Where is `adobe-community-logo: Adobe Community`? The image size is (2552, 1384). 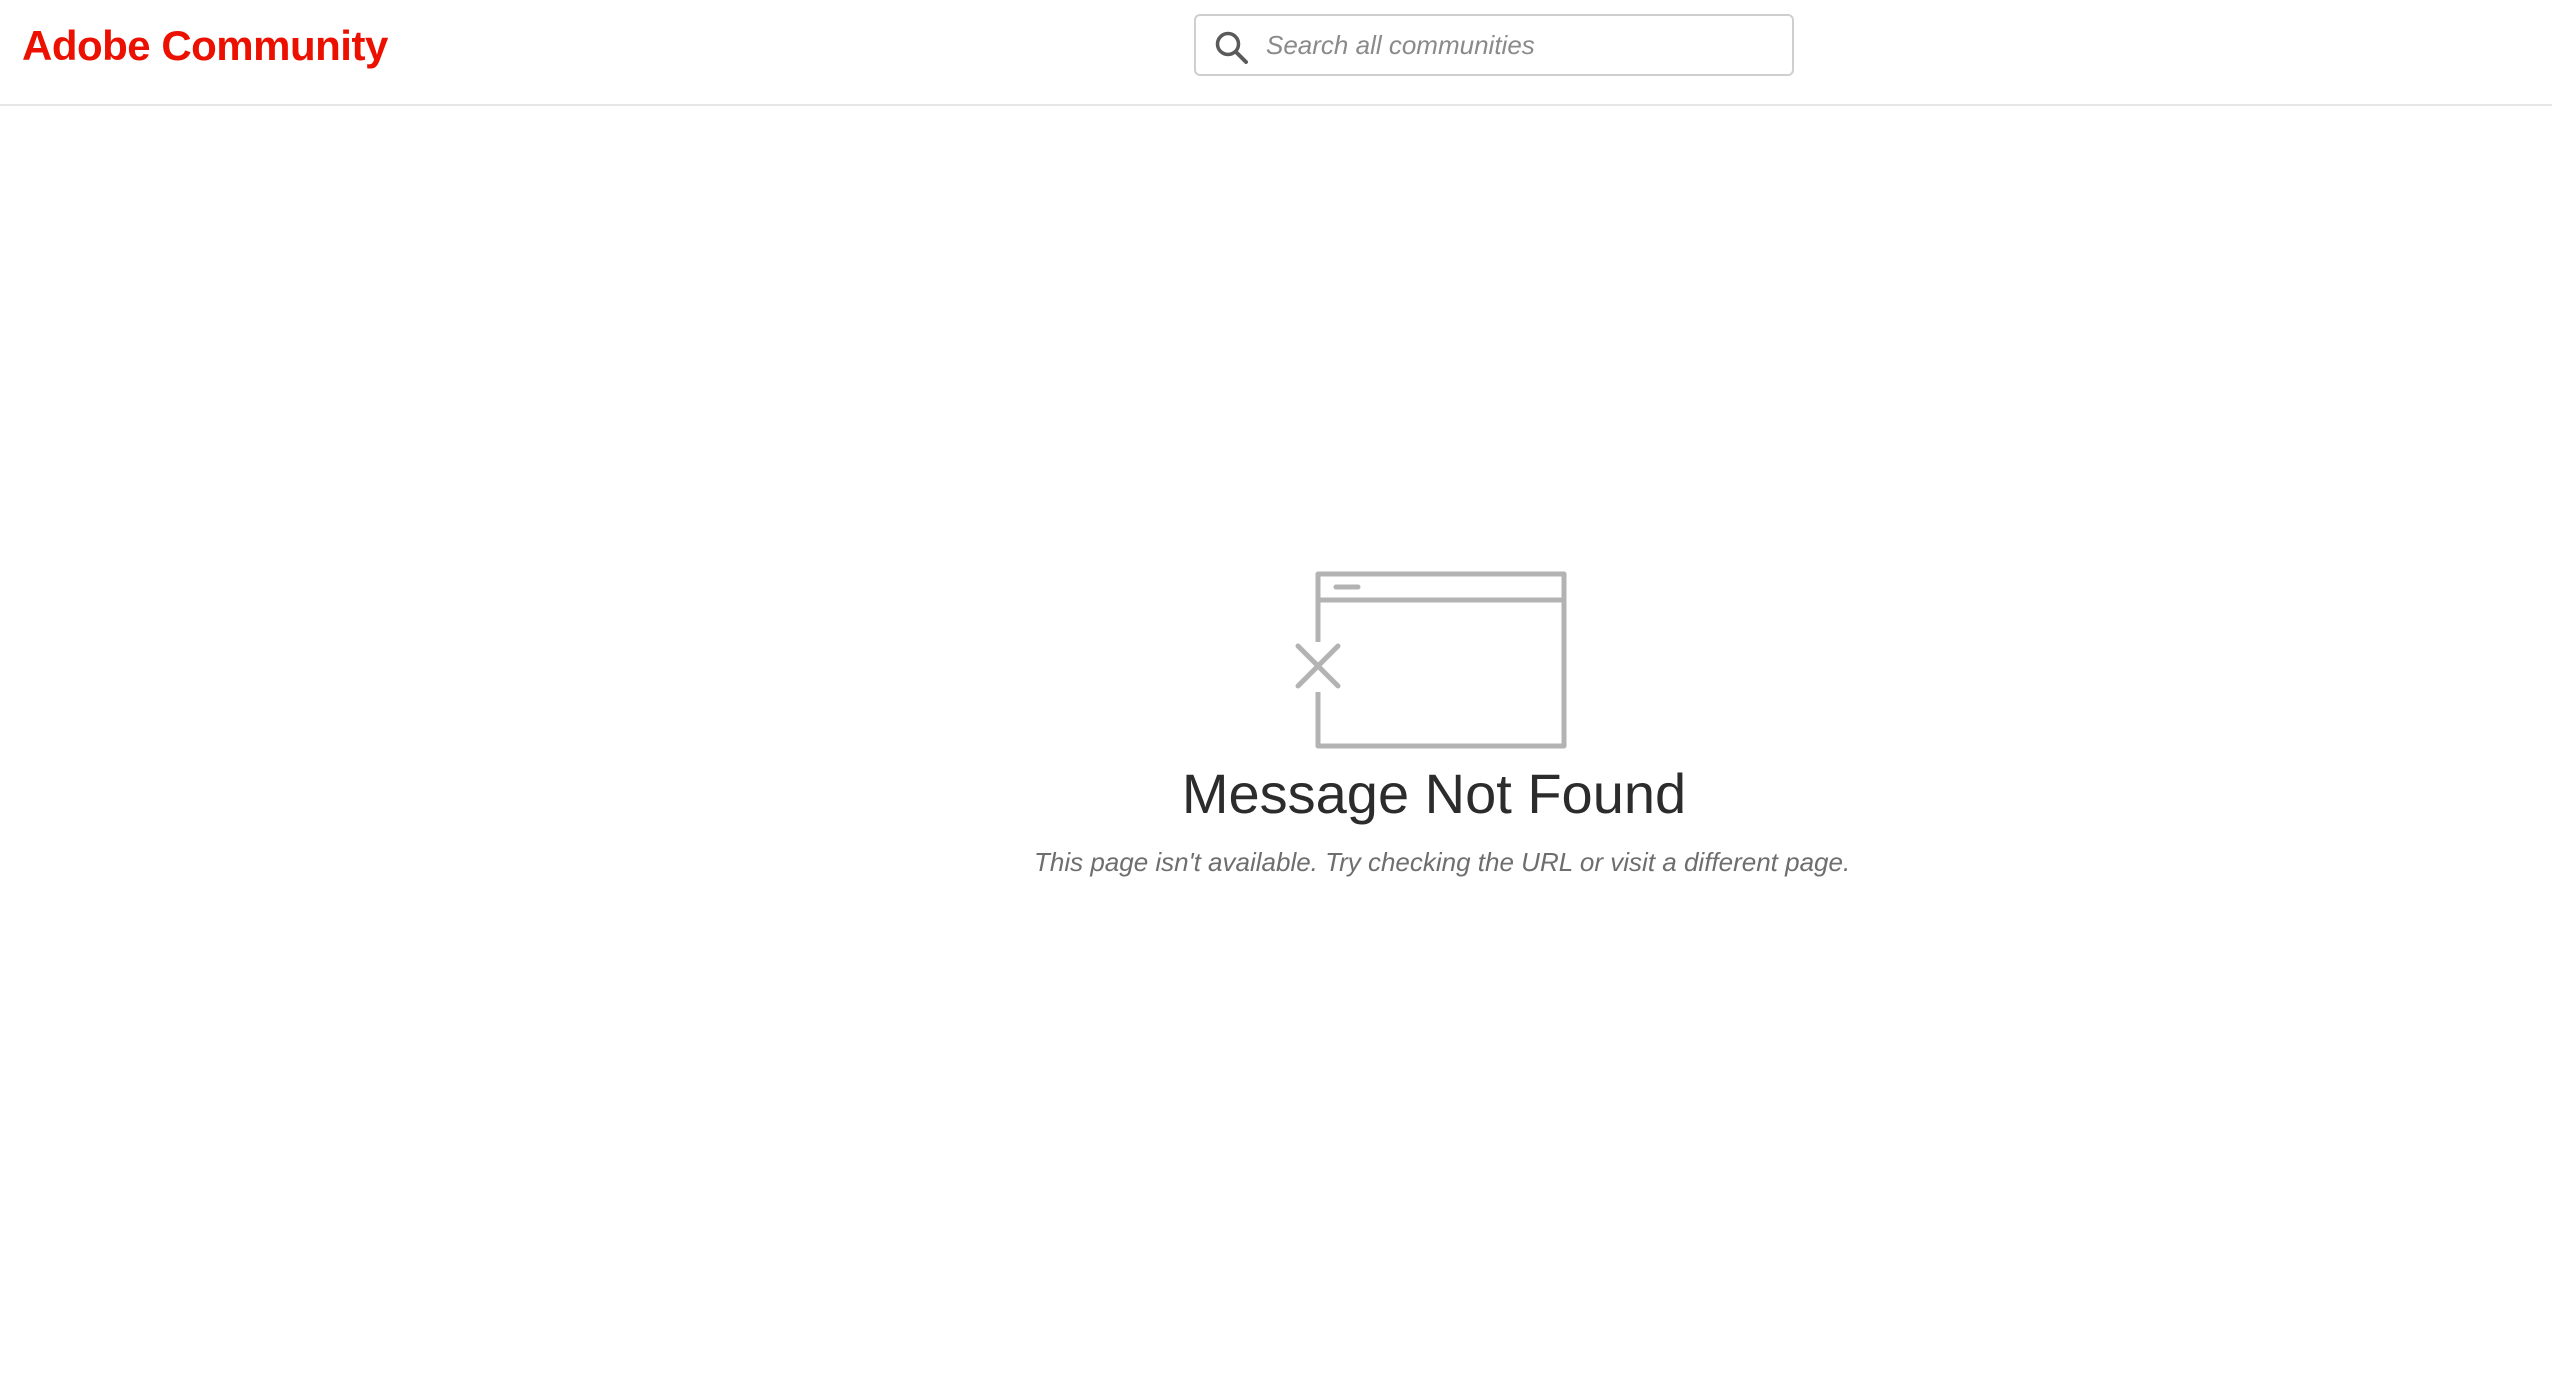
adobe-community-logo: Adobe Community is located at coordinates (205, 46).